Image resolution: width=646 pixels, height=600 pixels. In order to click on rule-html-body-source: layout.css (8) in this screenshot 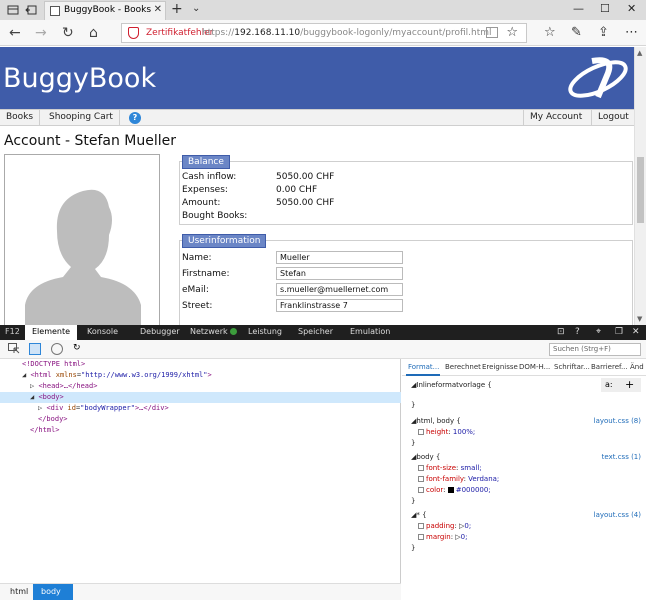, I will do `click(617, 421)`.